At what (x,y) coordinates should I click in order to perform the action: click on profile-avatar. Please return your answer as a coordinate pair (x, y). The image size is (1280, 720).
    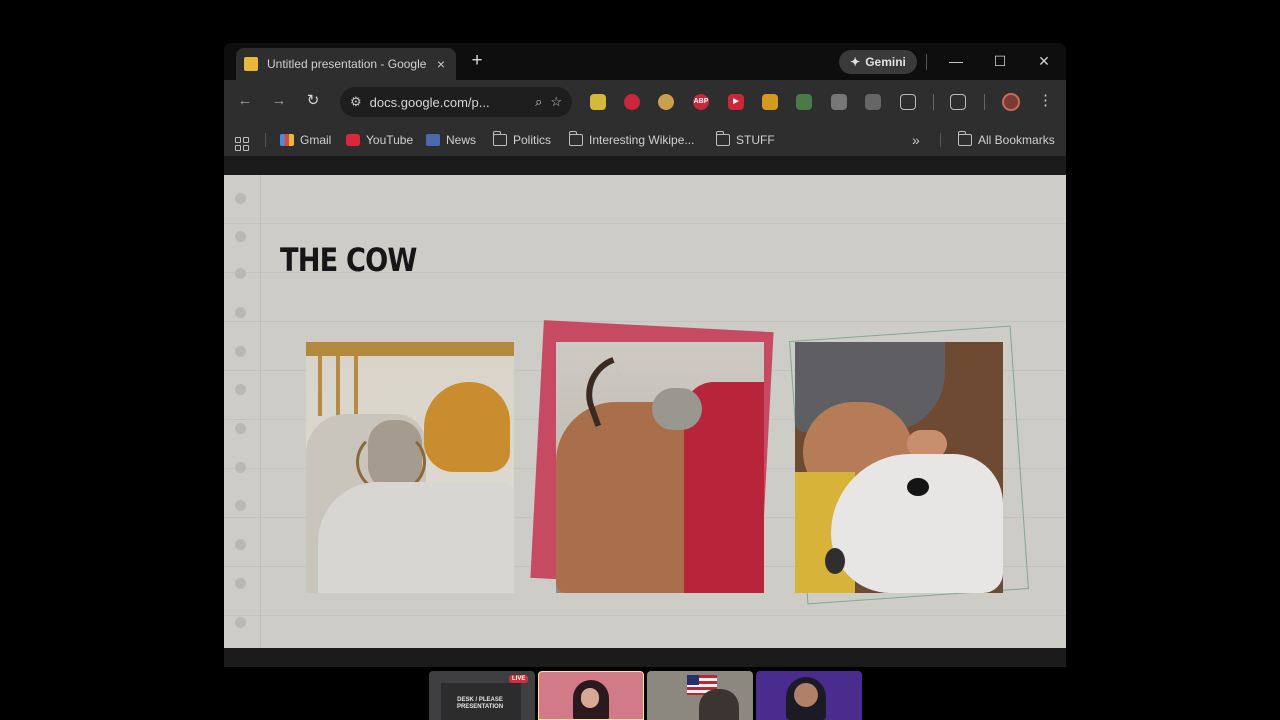
    Looking at the image, I should click on (1011, 102).